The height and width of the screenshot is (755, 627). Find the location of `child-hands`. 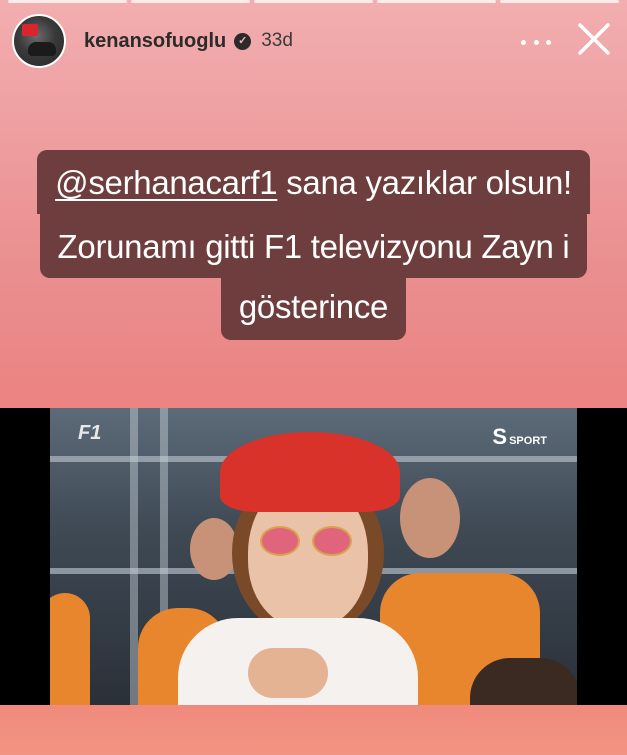

child-hands is located at coordinates (288, 673).